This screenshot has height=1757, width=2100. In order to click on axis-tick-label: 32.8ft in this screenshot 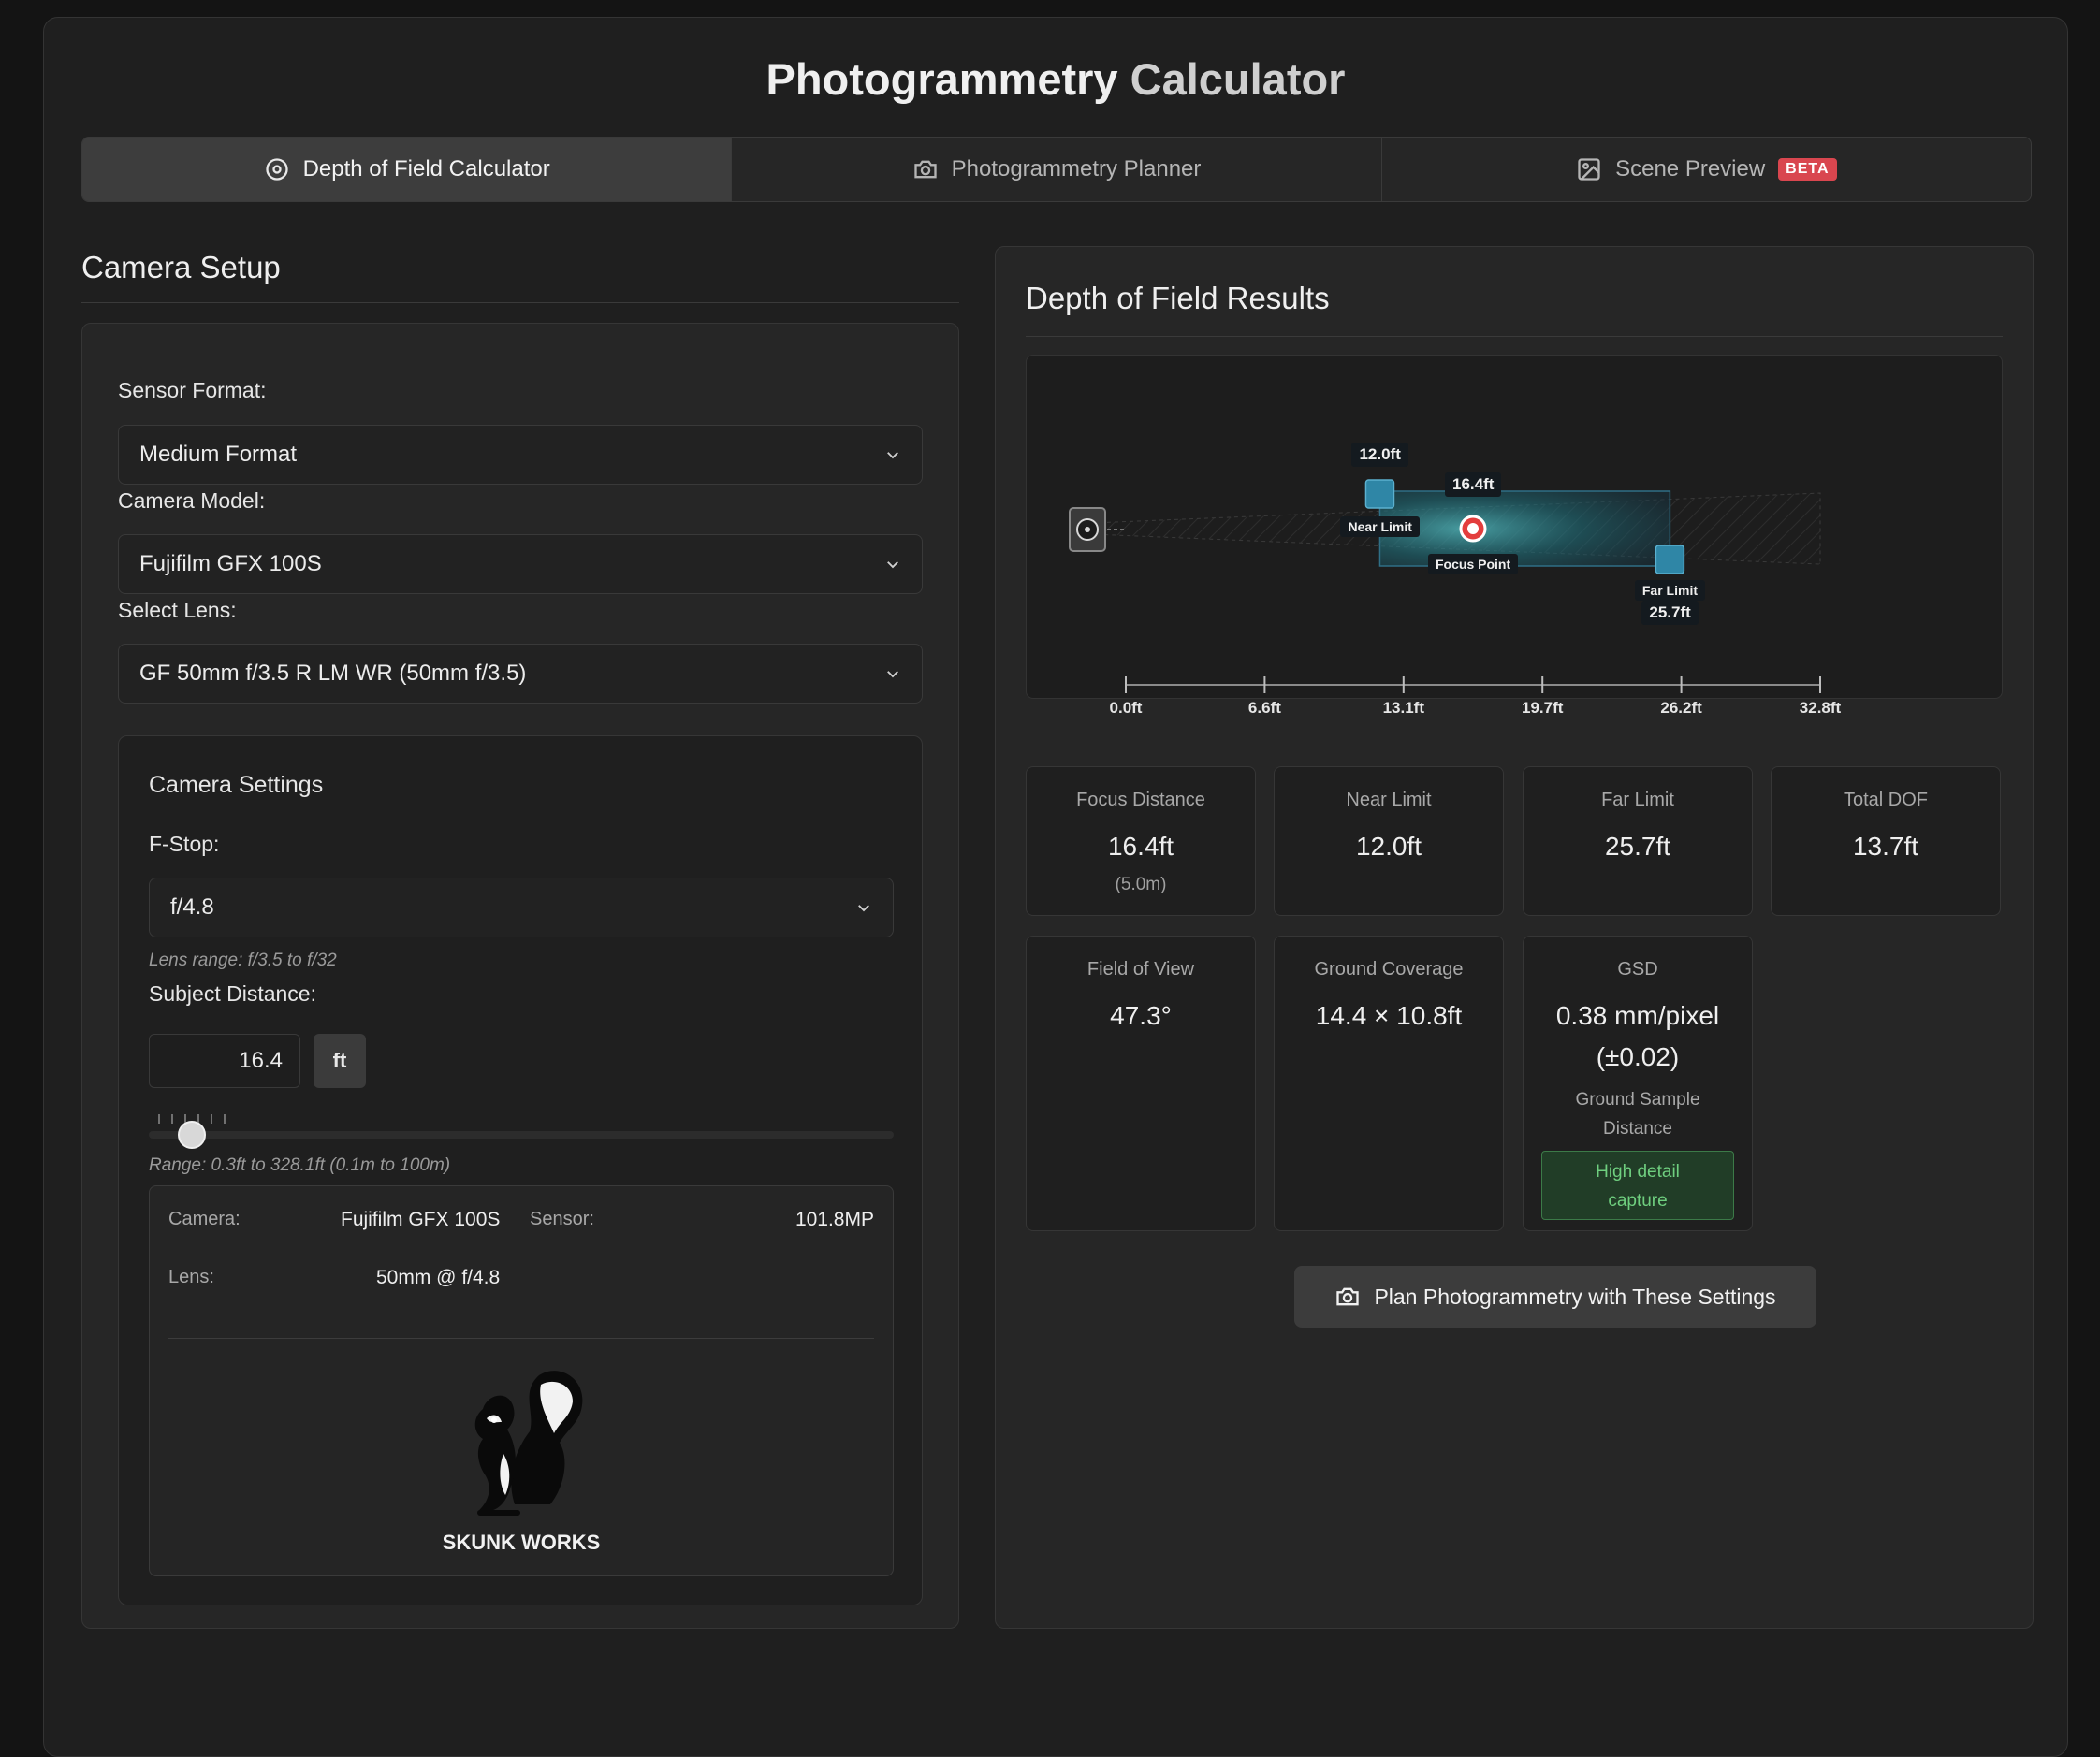, I will do `click(1821, 708)`.